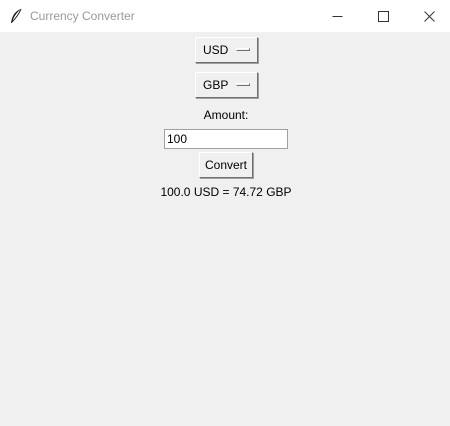  I want to click on minimize-button, so click(337, 16).